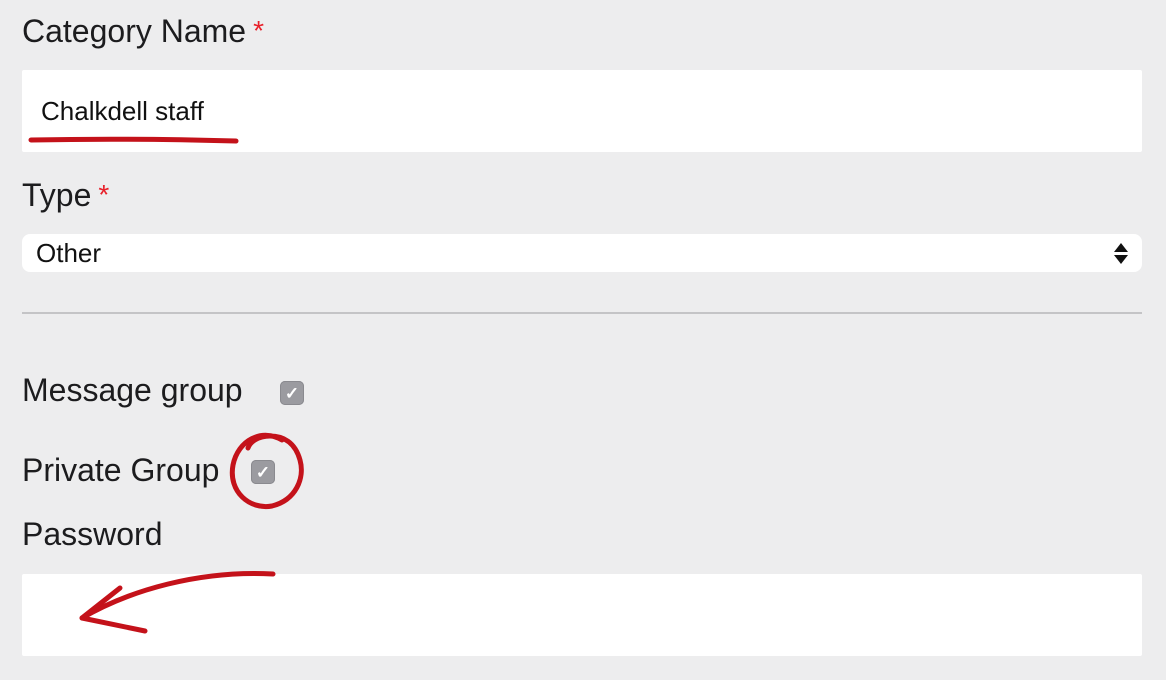  What do you see at coordinates (582, 111) in the screenshot?
I see `category-name-input` at bounding box center [582, 111].